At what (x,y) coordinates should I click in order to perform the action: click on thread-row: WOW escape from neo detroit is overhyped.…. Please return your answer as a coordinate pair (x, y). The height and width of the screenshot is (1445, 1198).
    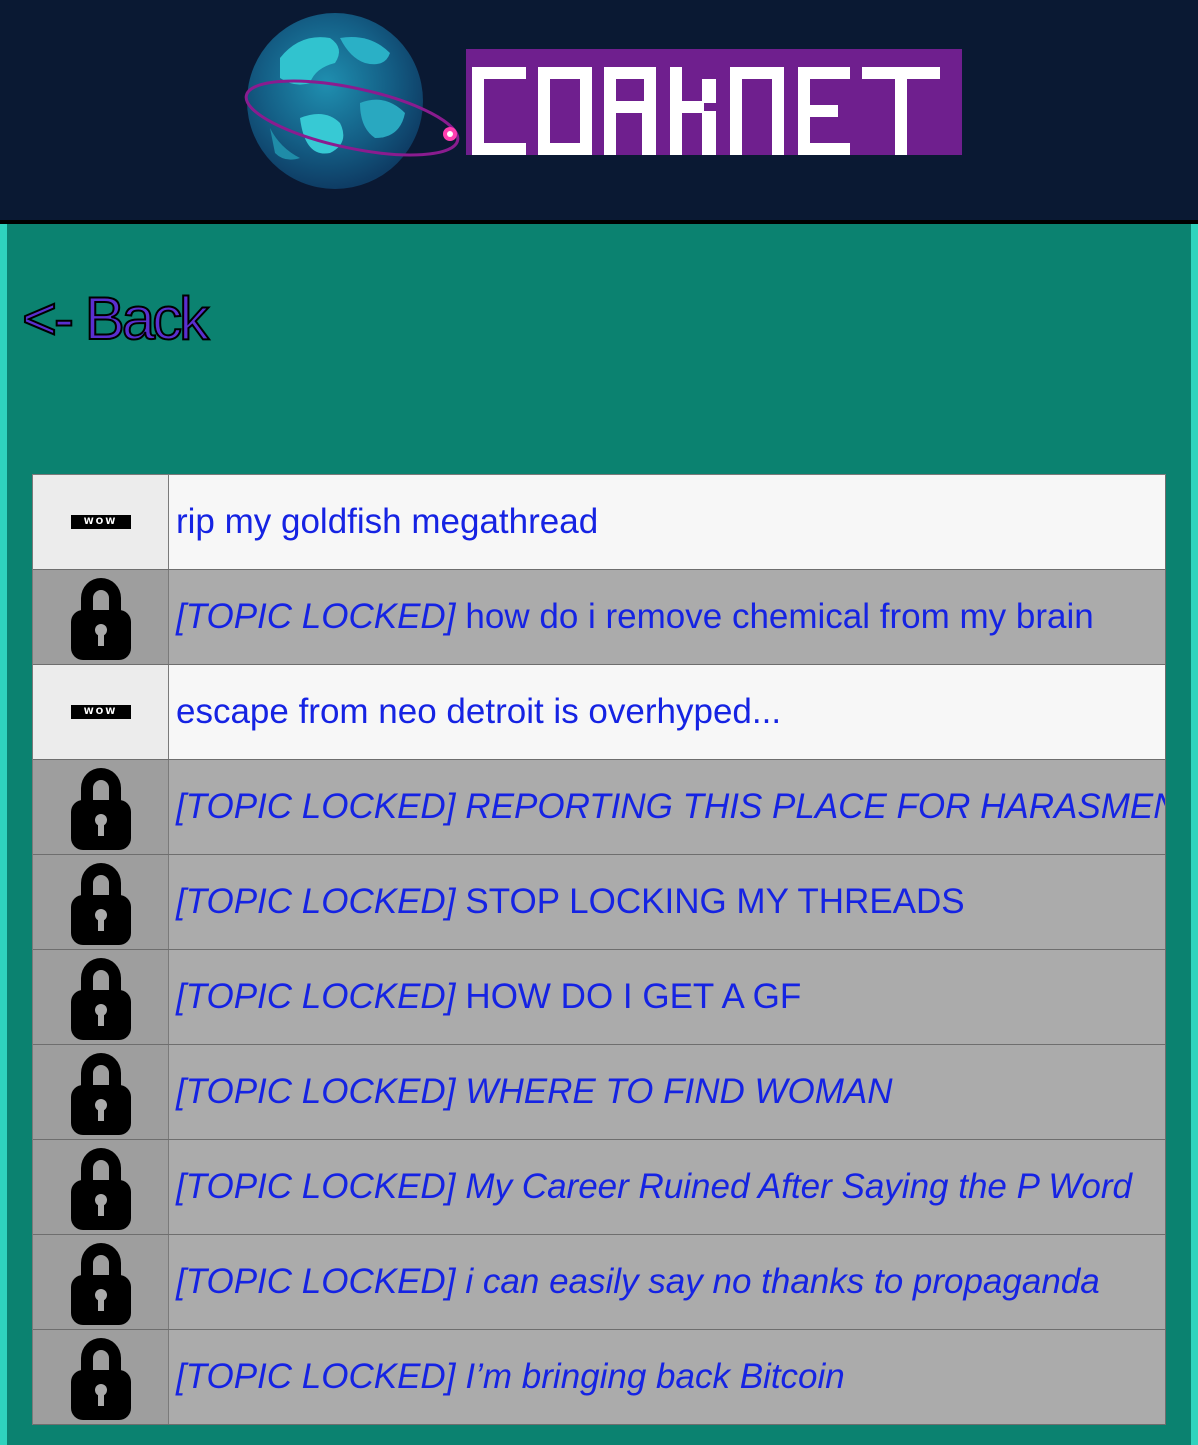
    Looking at the image, I should click on (599, 712).